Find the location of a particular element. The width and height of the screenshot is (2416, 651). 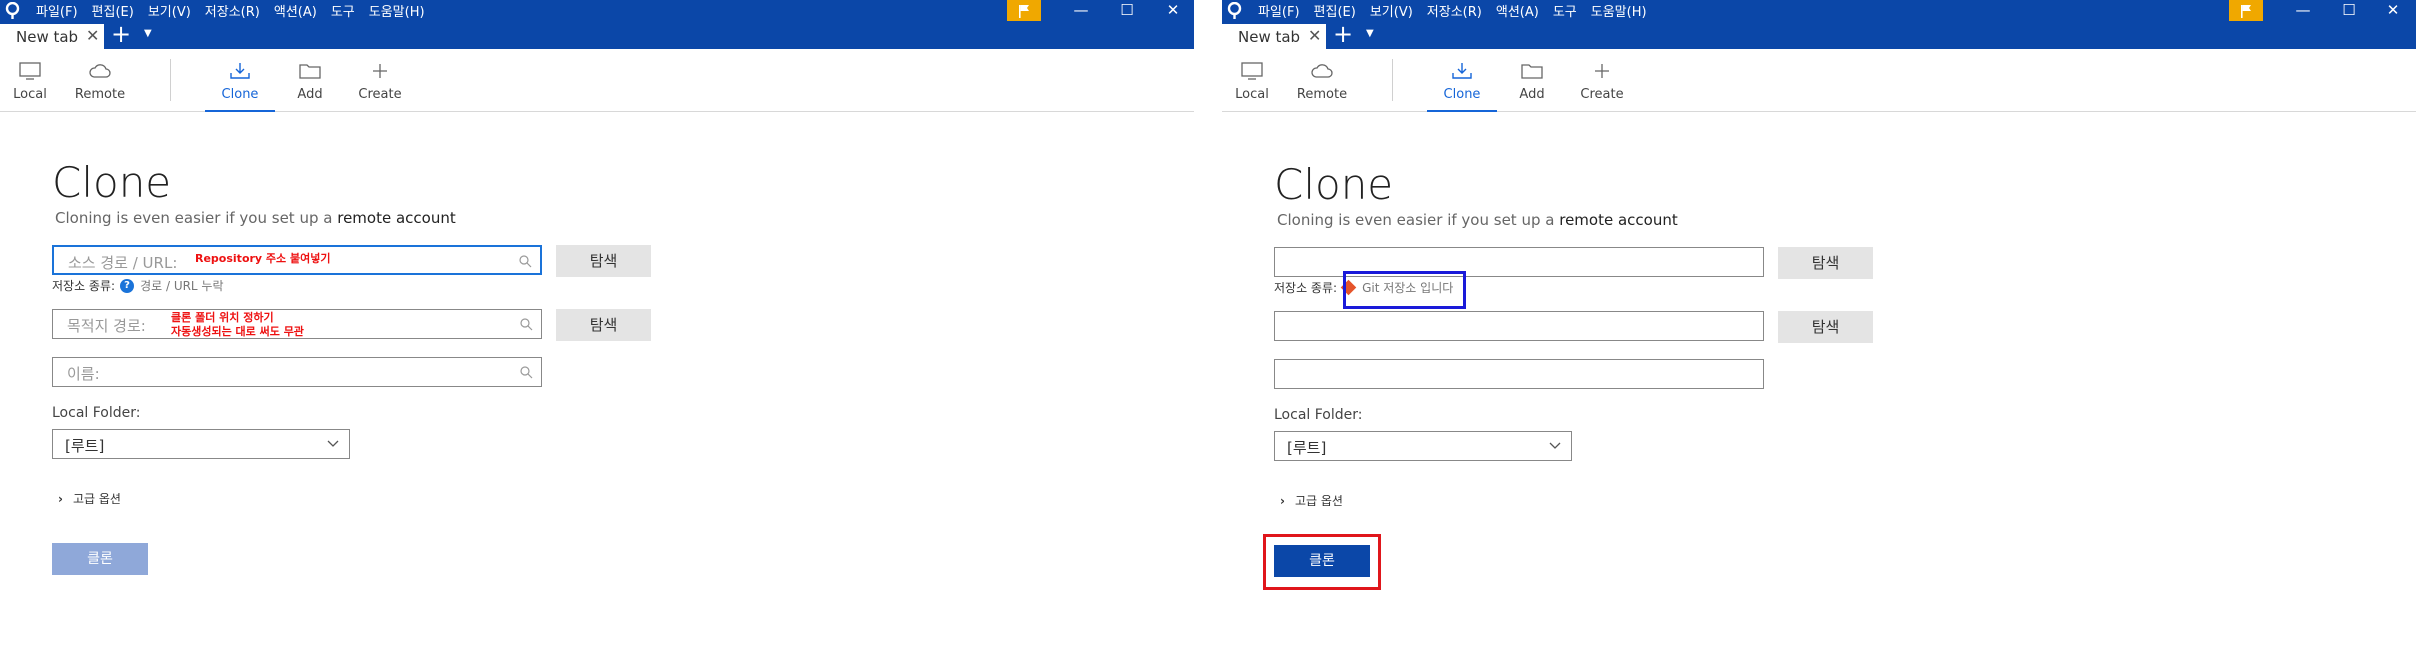

annotation-source-note: Repository 주소 붙여넣기 is located at coordinates (263, 258).